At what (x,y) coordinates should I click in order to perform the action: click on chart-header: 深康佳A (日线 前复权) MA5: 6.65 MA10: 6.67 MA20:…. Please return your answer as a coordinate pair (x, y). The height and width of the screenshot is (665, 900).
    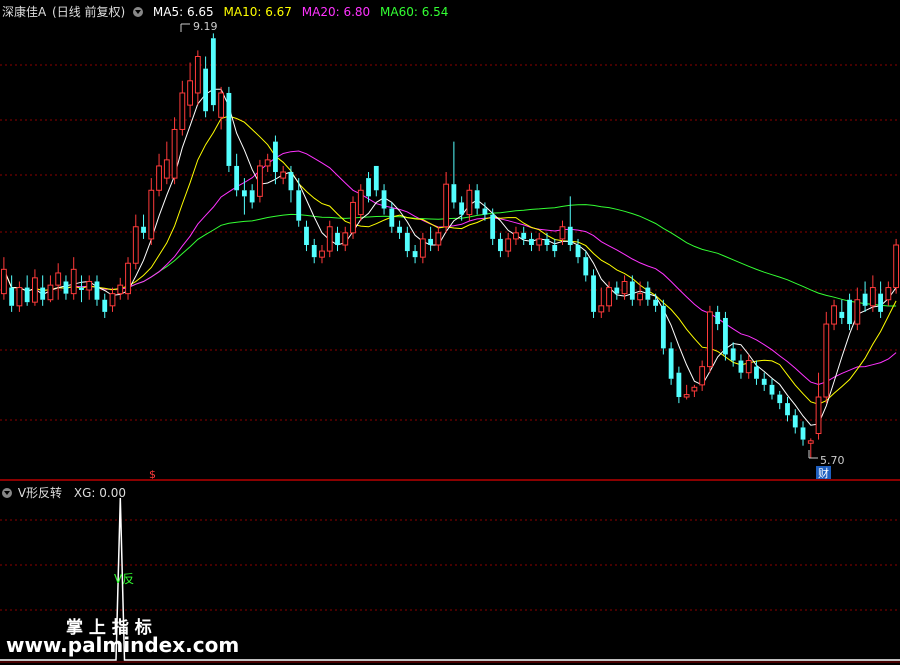
    Looking at the image, I should click on (228, 11).